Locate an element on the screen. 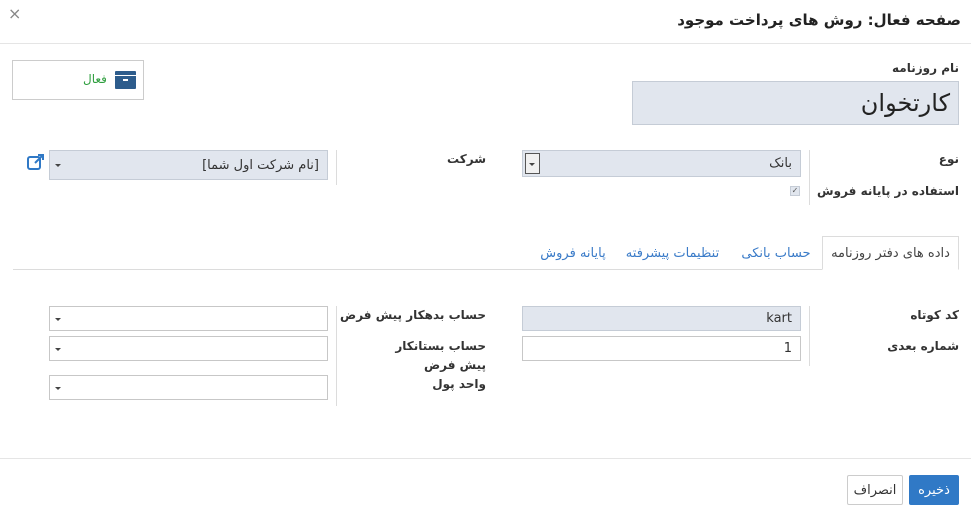 This screenshot has width=971, height=519. company-select: [نام شرکت اول شما] is located at coordinates (188, 165).